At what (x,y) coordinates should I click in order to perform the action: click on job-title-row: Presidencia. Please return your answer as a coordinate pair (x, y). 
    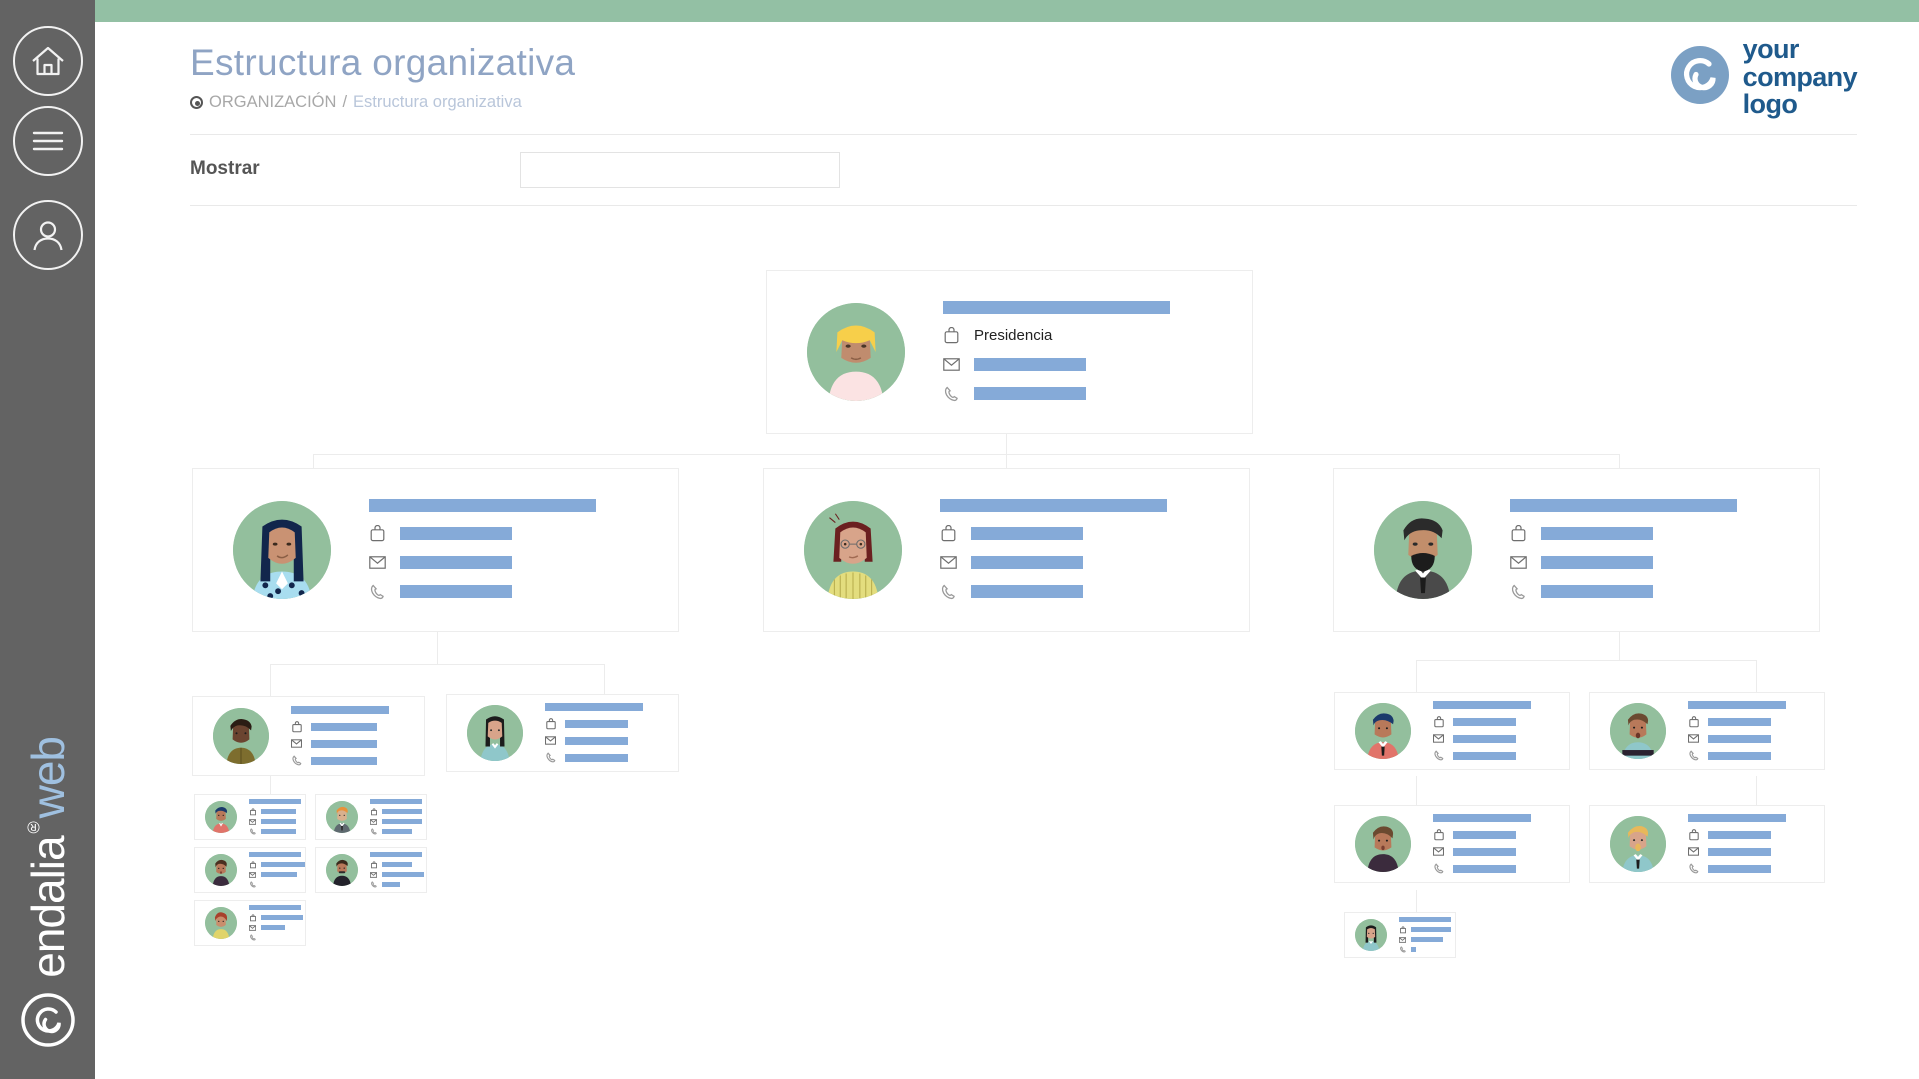
    Looking at the image, I should click on (1056, 335).